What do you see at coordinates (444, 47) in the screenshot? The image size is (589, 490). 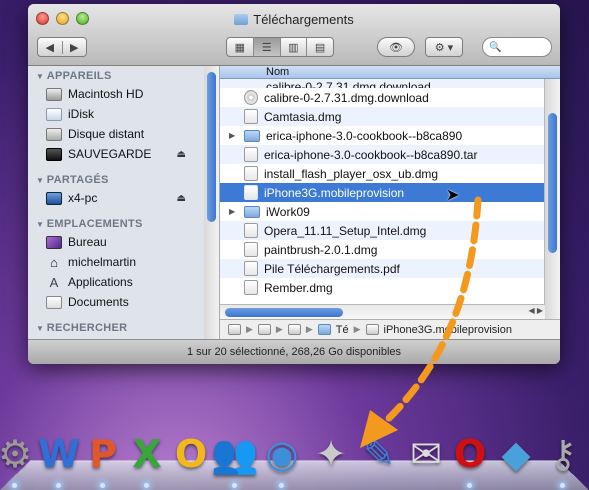 I see `action-menu-button: ⚙ ▾` at bounding box center [444, 47].